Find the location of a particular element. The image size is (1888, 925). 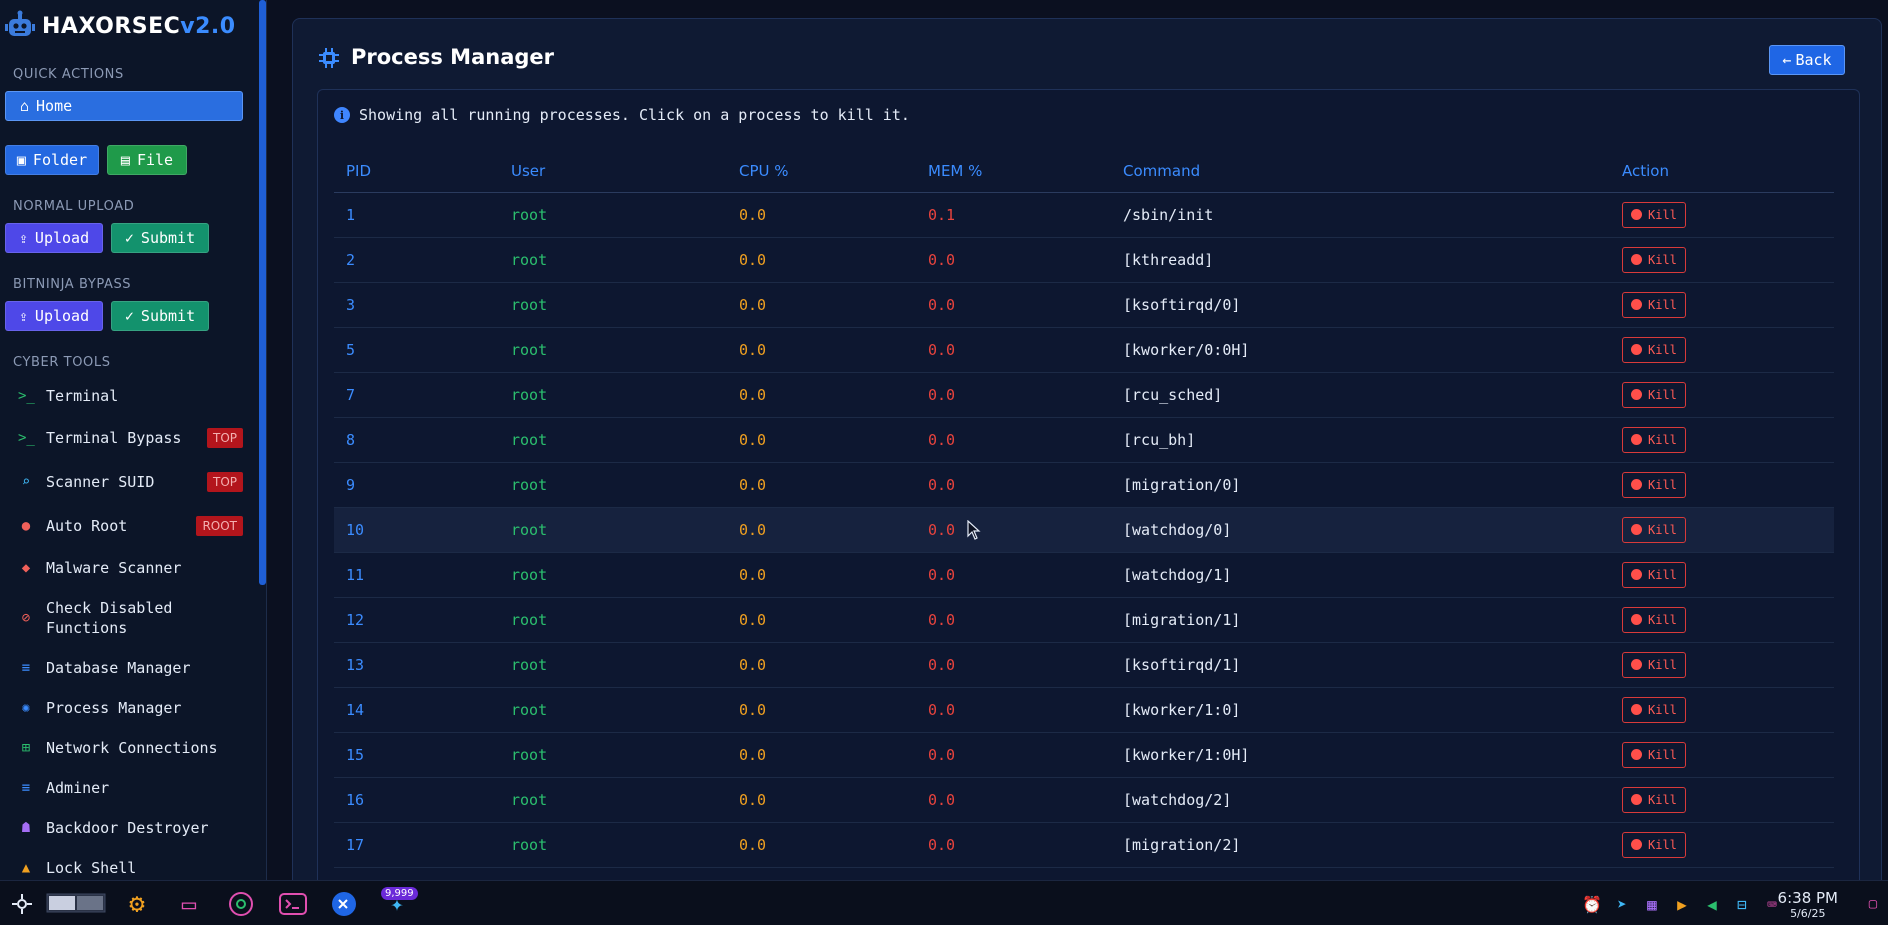

table-row: 2 root 0.0 0.0 [kthreadd] Kill is located at coordinates (1084, 260).